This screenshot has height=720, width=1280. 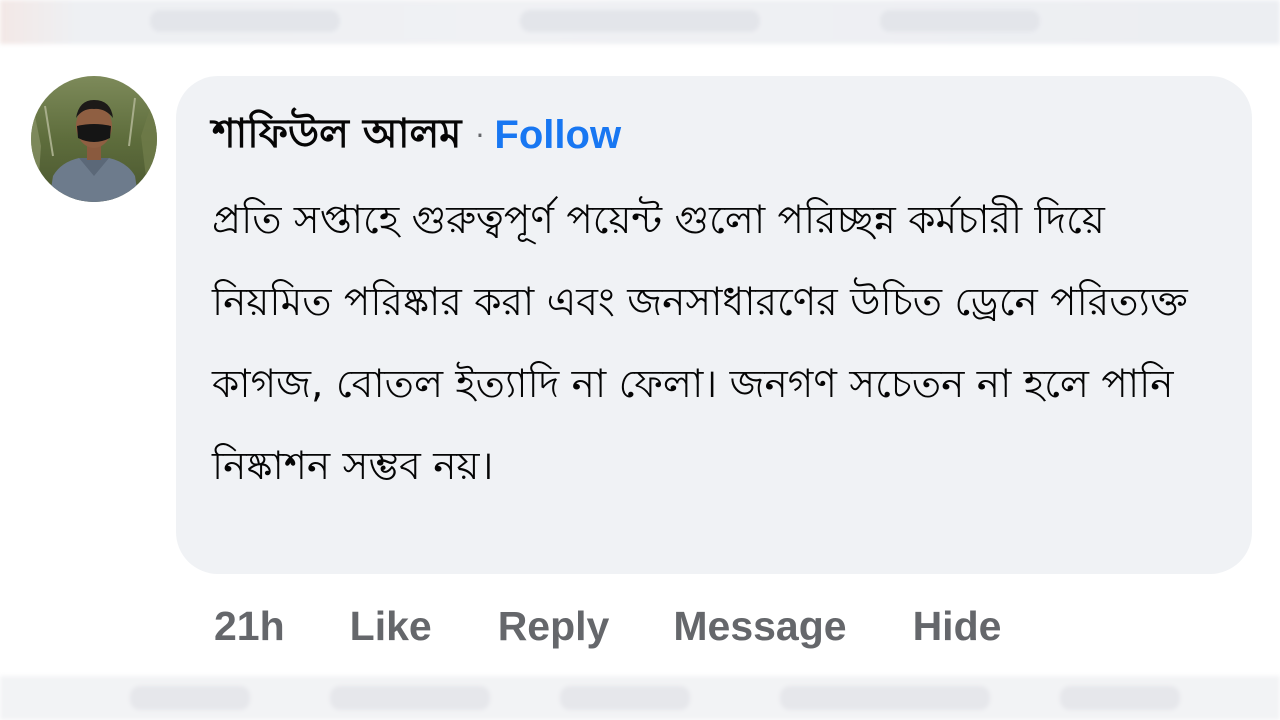 What do you see at coordinates (759, 626) in the screenshot?
I see `message-button: Message` at bounding box center [759, 626].